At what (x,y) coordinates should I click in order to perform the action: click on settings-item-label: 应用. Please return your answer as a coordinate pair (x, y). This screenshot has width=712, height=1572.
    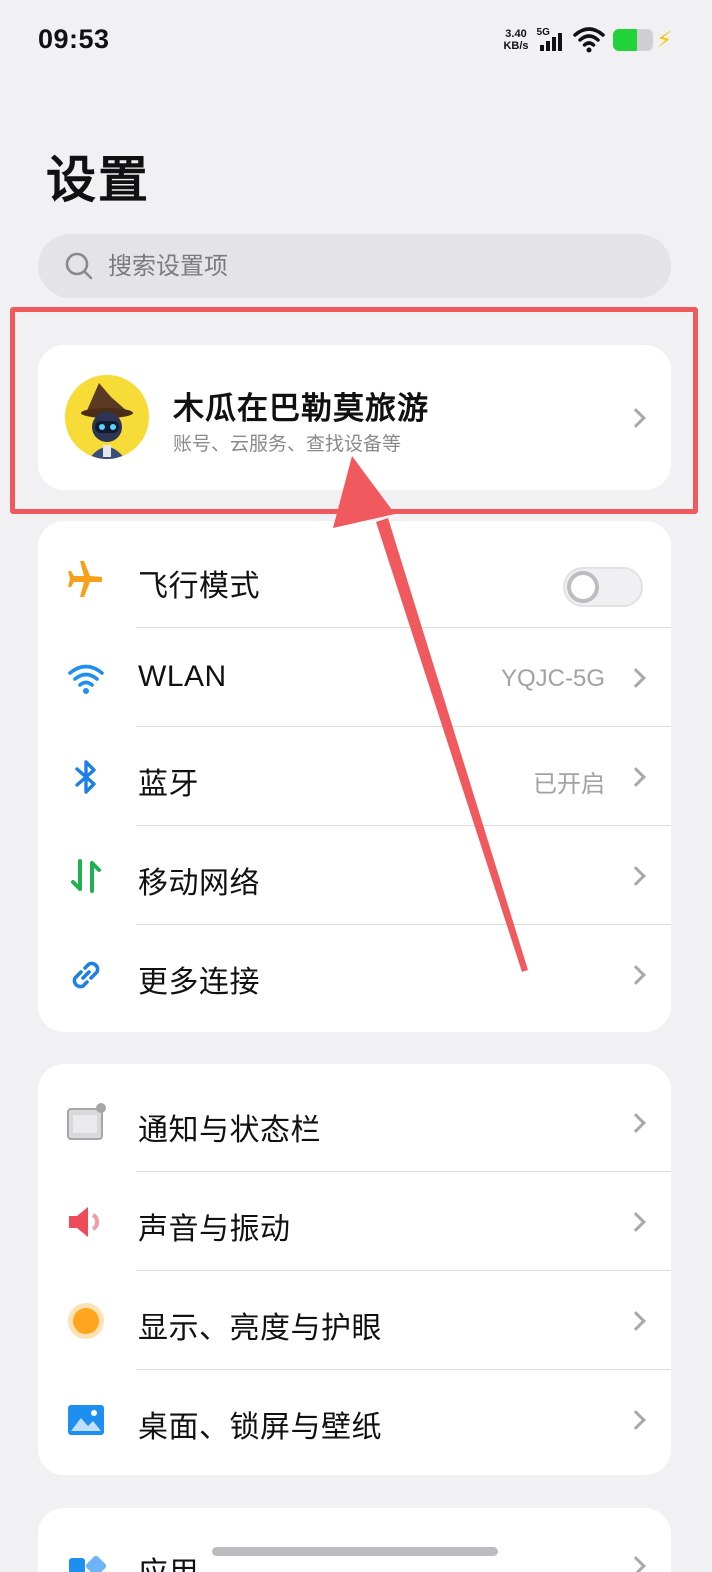
    Looking at the image, I should click on (168, 1560).